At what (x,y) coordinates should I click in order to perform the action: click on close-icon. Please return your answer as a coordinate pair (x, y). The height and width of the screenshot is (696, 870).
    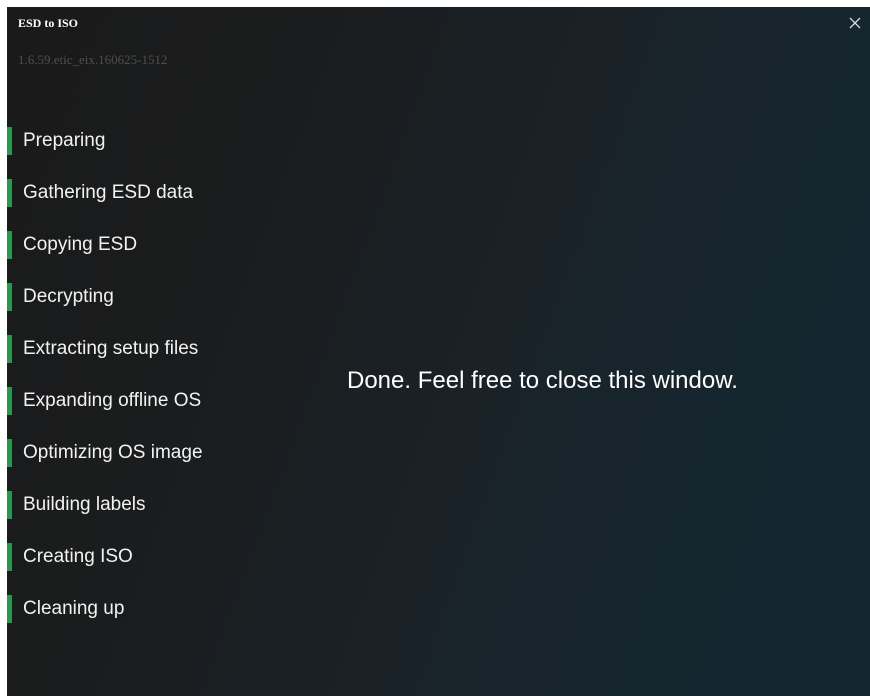
    Looking at the image, I should click on (855, 23).